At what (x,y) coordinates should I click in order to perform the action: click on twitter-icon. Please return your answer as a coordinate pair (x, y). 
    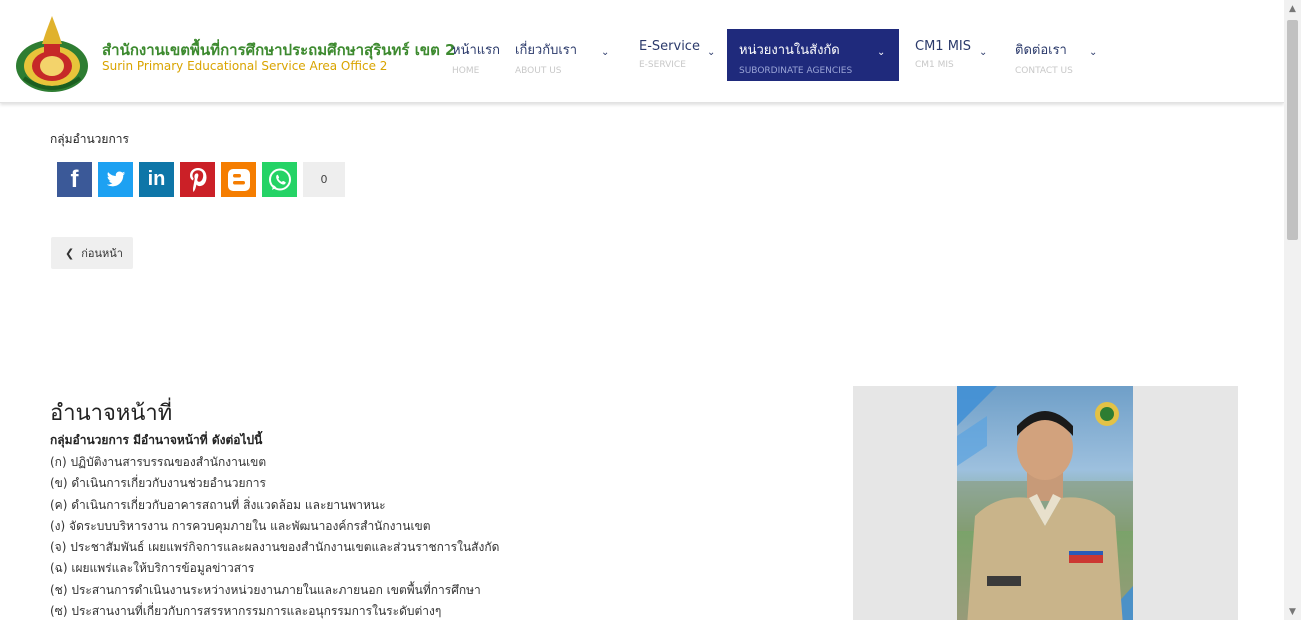
    Looking at the image, I should click on (115, 179).